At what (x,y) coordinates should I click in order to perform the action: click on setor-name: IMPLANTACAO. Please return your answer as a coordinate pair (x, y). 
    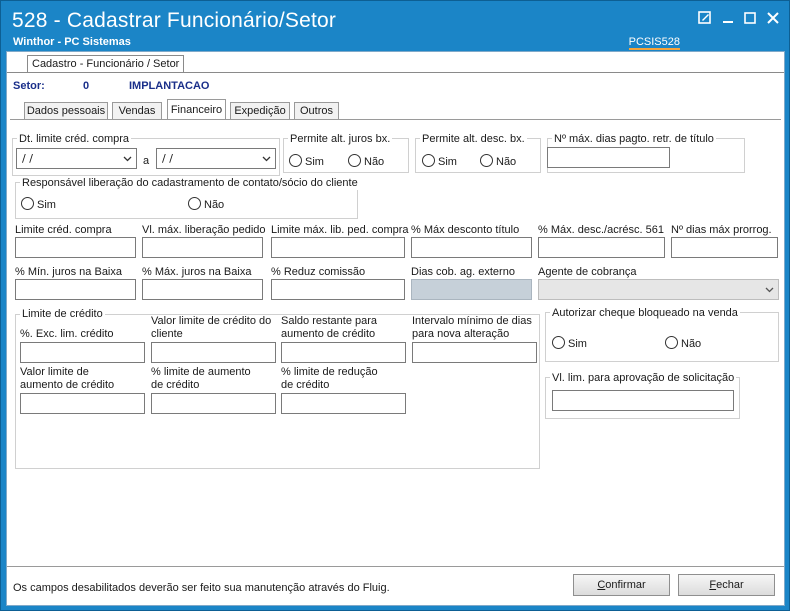
    Looking at the image, I should click on (169, 86).